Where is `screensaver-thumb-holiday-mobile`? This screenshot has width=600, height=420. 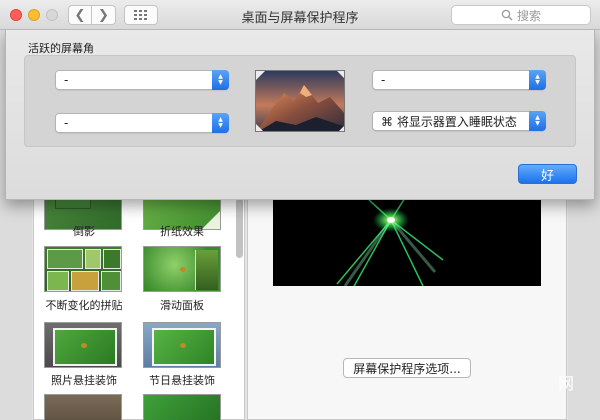 screensaver-thumb-holiday-mobile is located at coordinates (182, 345).